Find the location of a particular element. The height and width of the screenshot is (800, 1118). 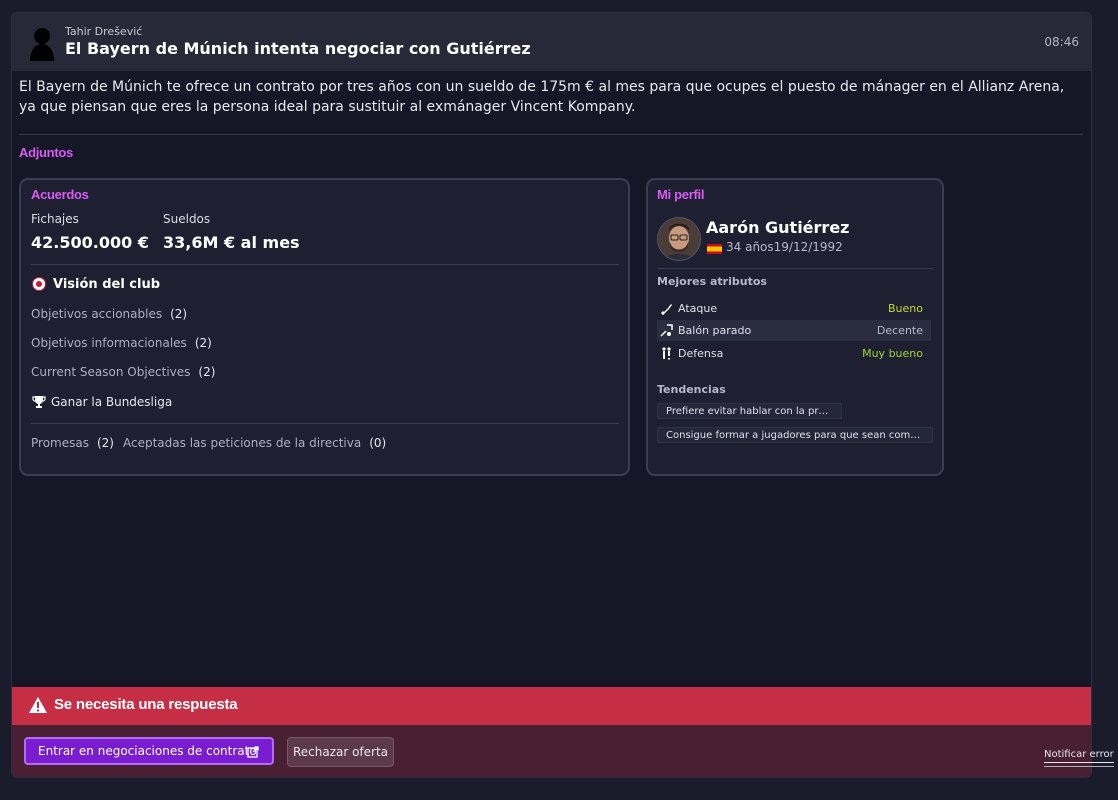

attribute-row: Balón parado Decente is located at coordinates (794, 330).